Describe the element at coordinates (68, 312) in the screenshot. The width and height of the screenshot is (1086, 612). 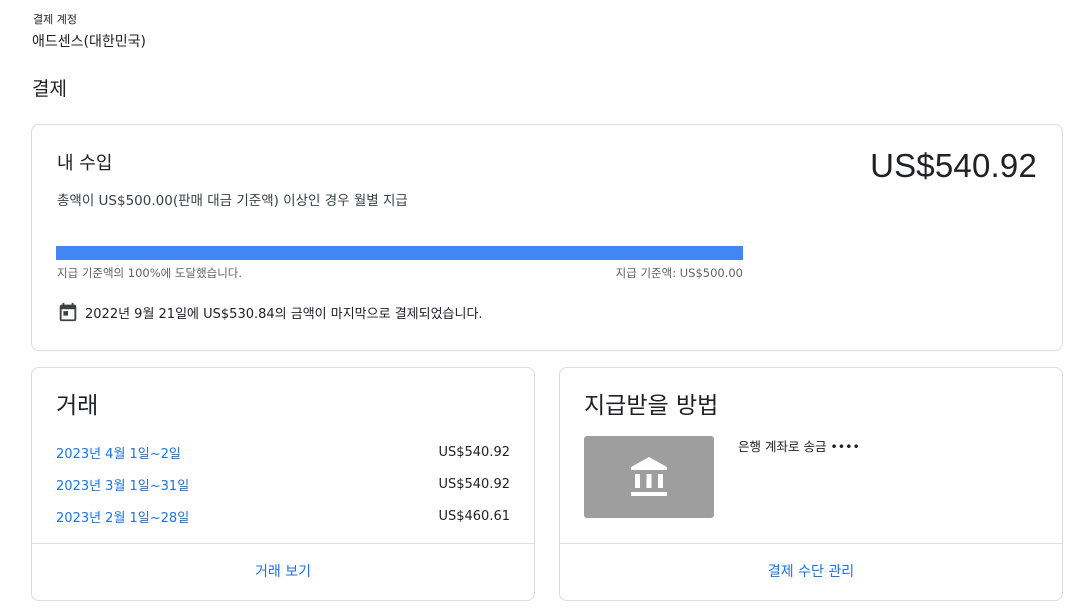
I see `calendar-icon` at that location.